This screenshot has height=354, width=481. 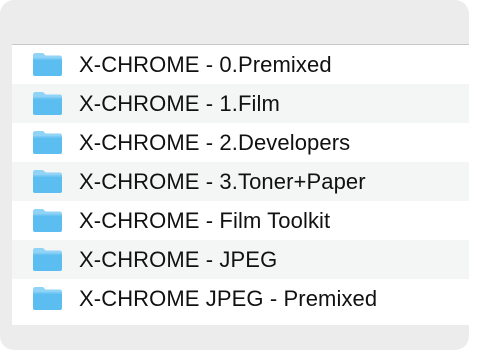 I want to click on folder-row: X-CHROME - 1.Film, so click(x=240, y=103).